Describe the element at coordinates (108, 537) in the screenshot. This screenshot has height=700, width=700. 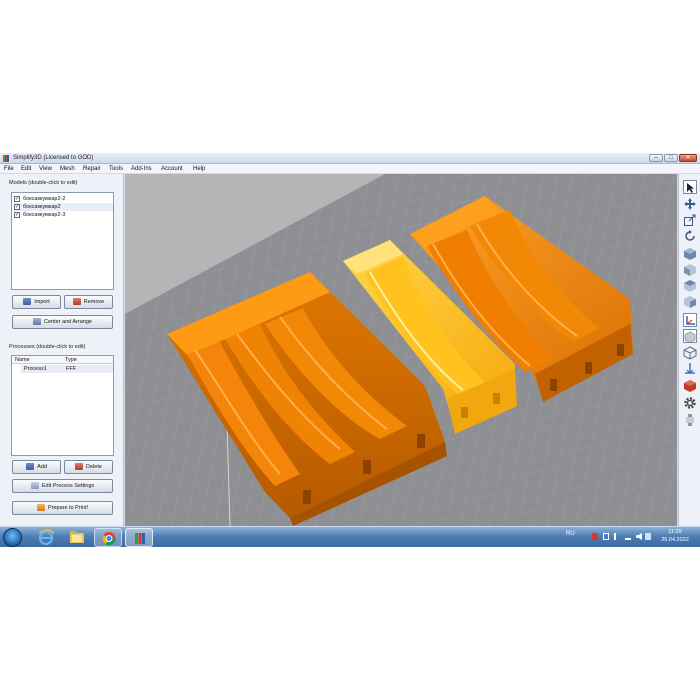
I see `chrome-icon` at that location.